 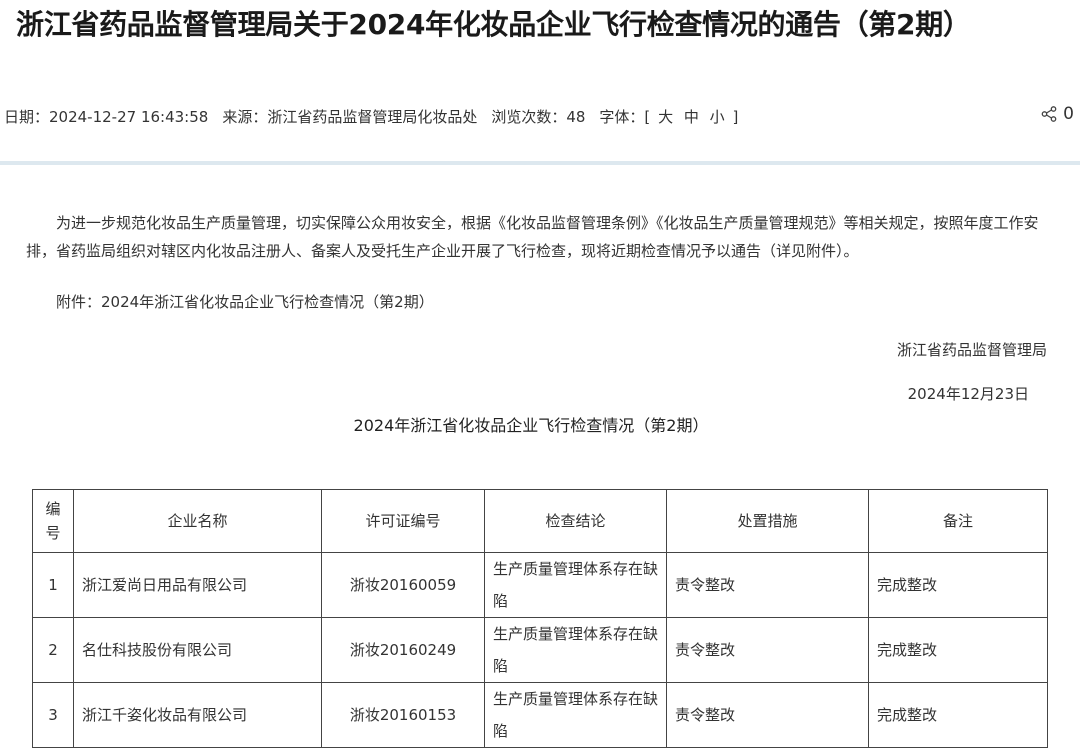 I want to click on attachment-line: 附件：2024年浙江省化妆品企业飞行检查情况（第2期）, so click(x=245, y=302).